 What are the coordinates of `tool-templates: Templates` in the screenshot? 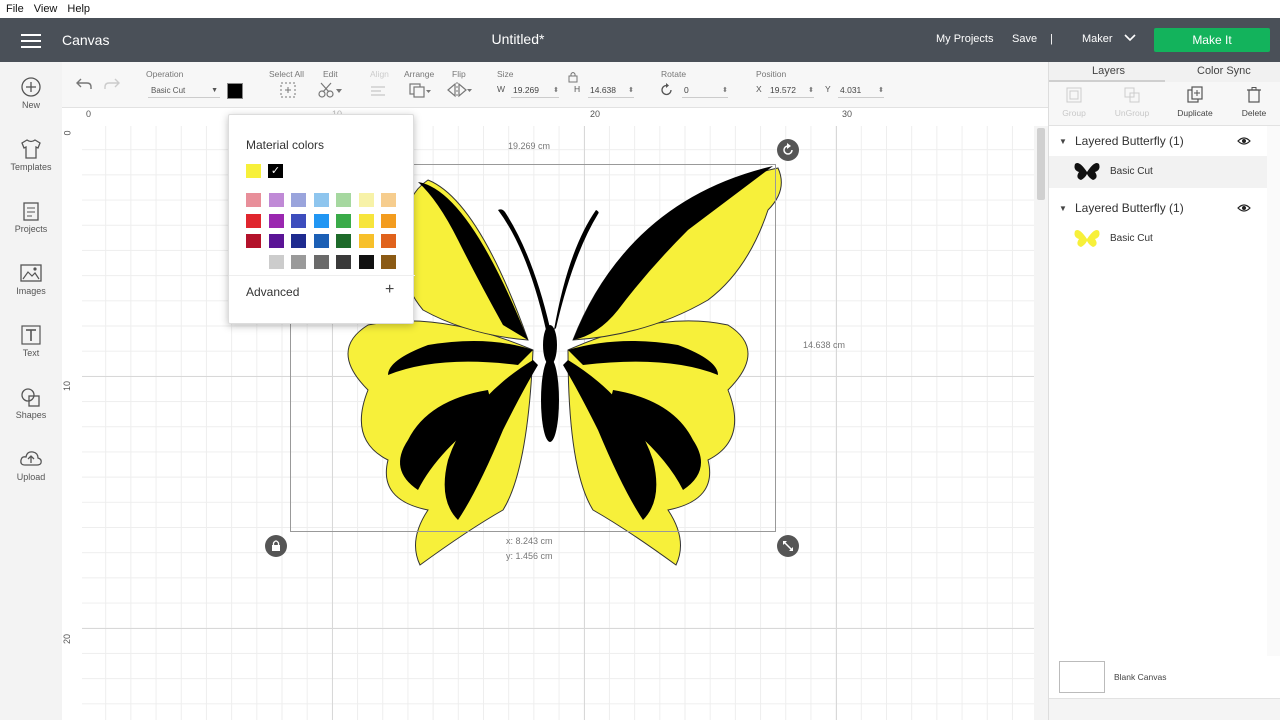 It's located at (31, 155).